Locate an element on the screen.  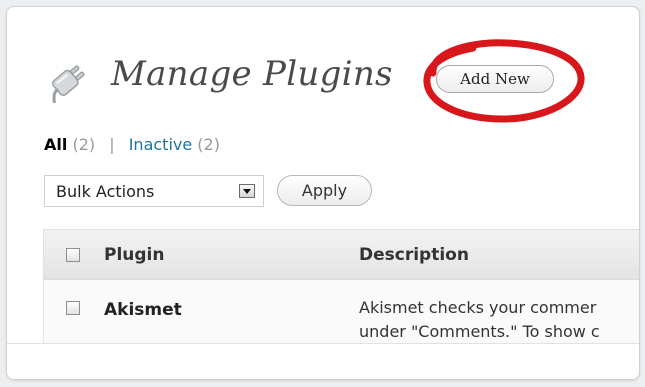
plugin-name: Akismet is located at coordinates (143, 310).